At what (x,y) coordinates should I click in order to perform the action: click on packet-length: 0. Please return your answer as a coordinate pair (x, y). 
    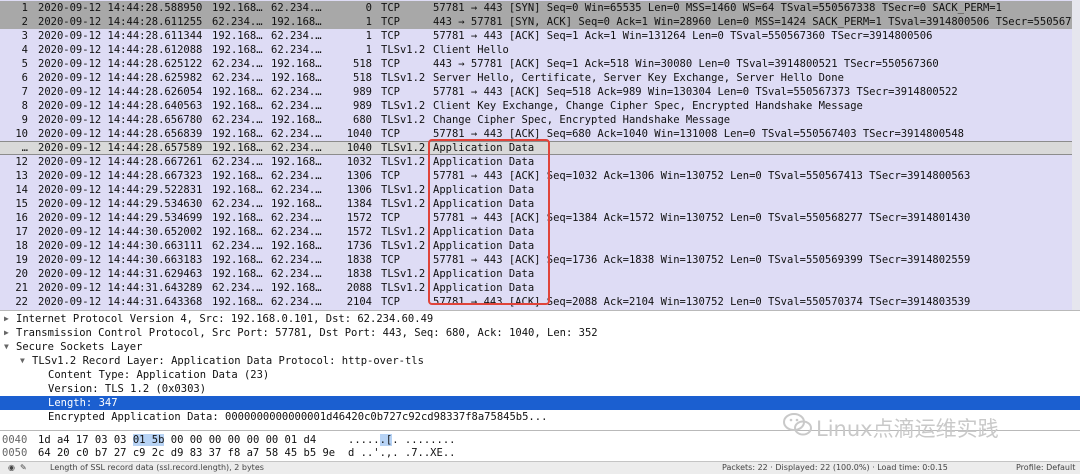
    Looking at the image, I should click on (368, 8).